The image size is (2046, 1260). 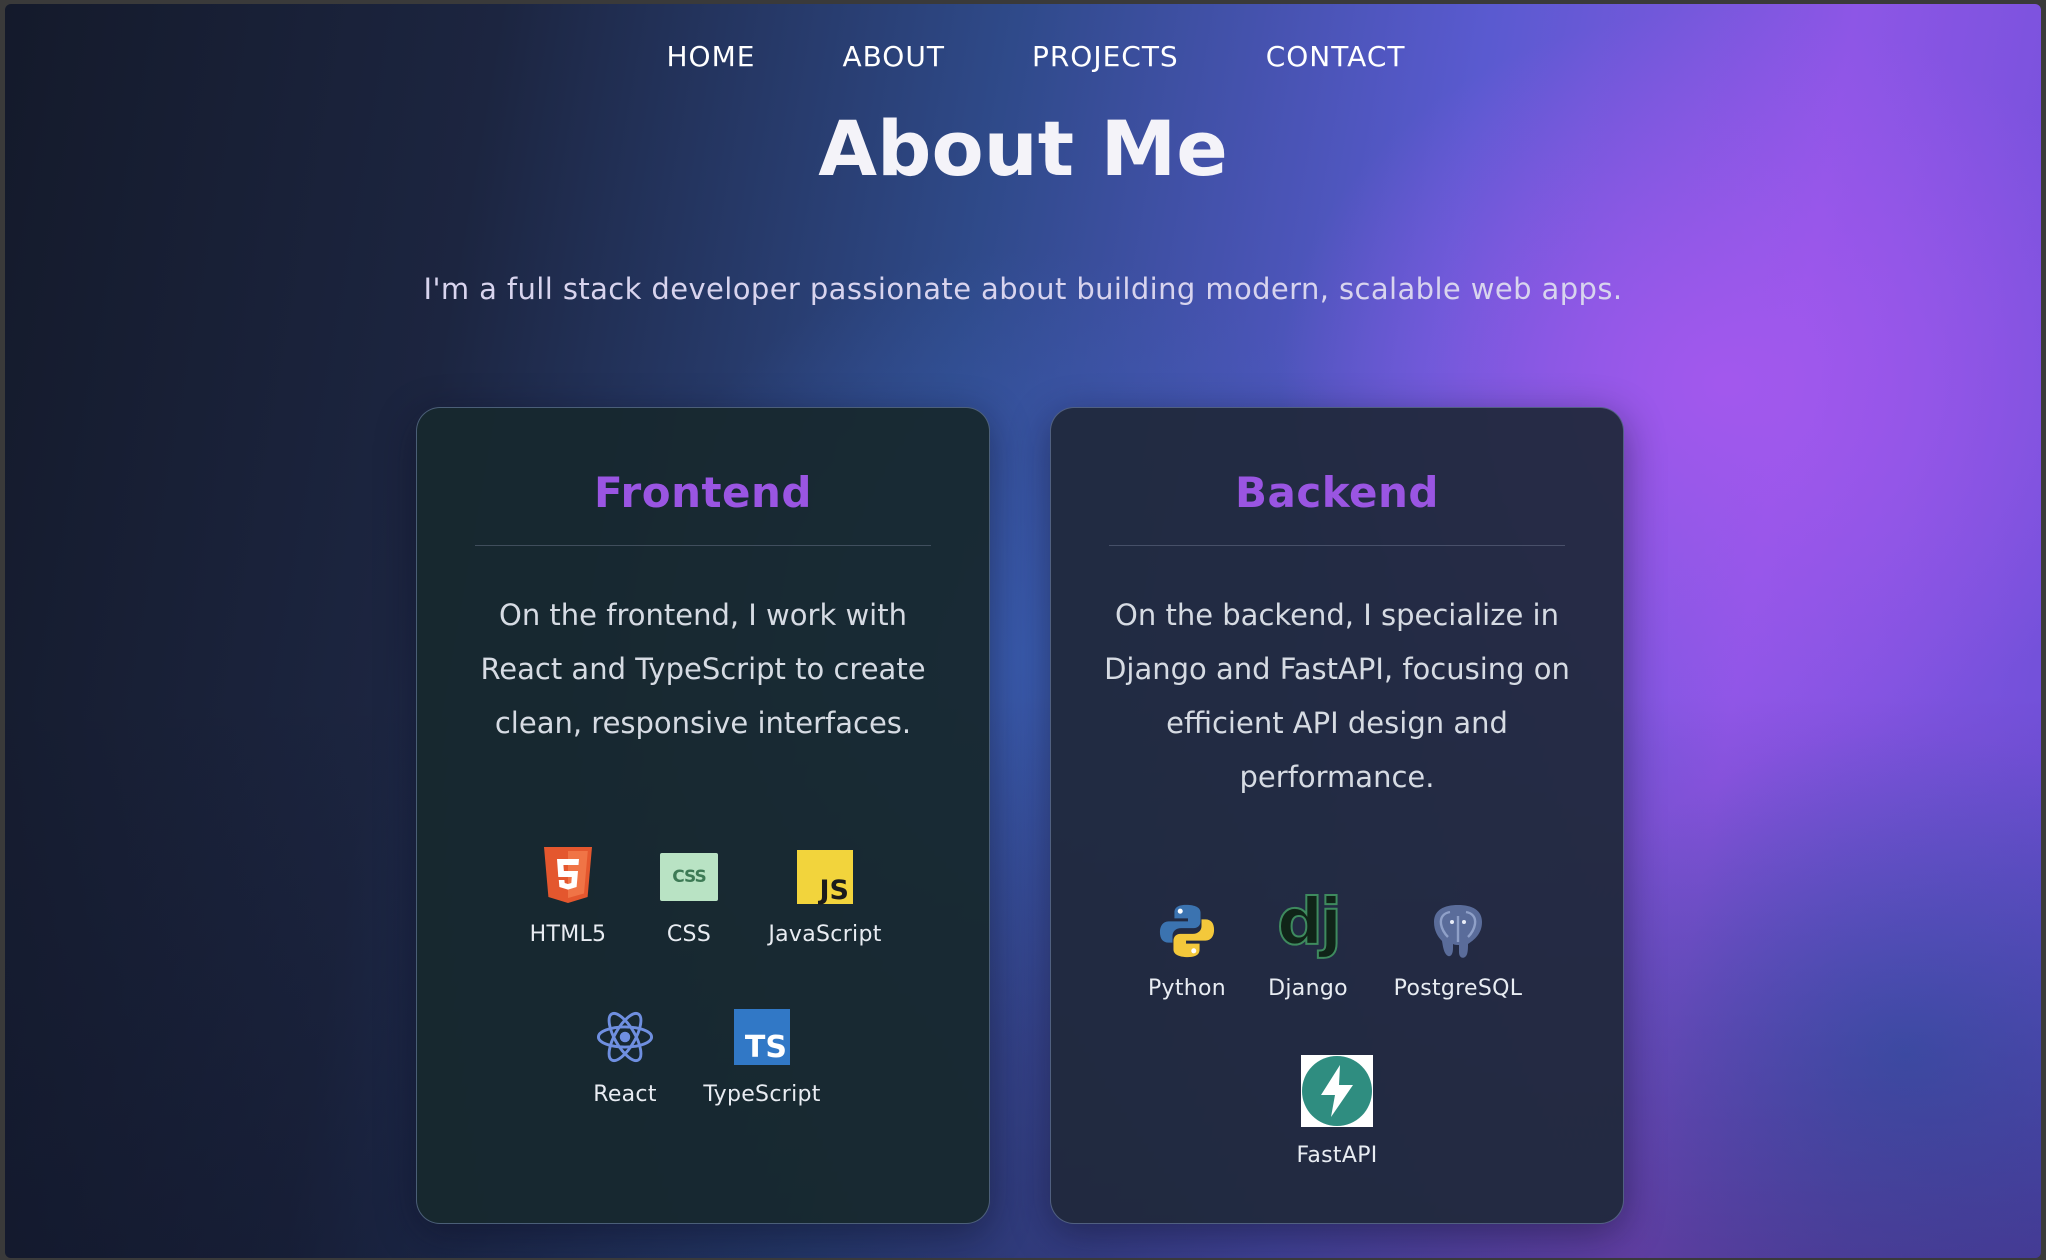 What do you see at coordinates (1187, 931) in the screenshot?
I see `python-icon` at bounding box center [1187, 931].